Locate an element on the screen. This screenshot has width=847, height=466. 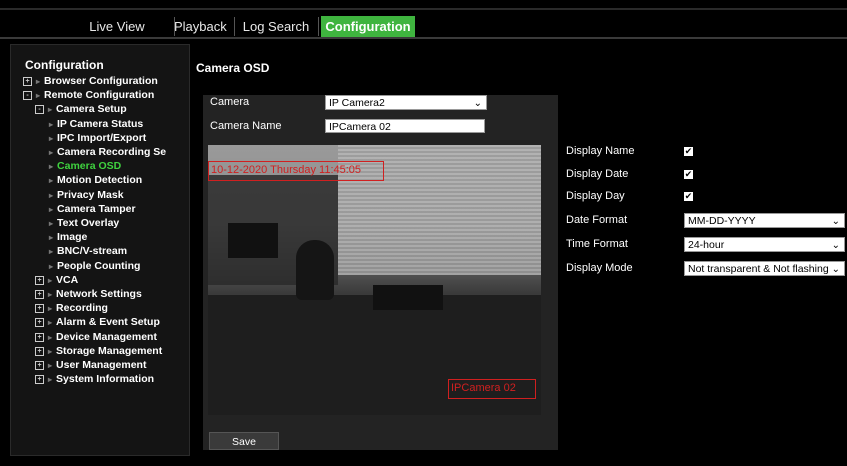
tab-playback: Playback is located at coordinates (204, 26).